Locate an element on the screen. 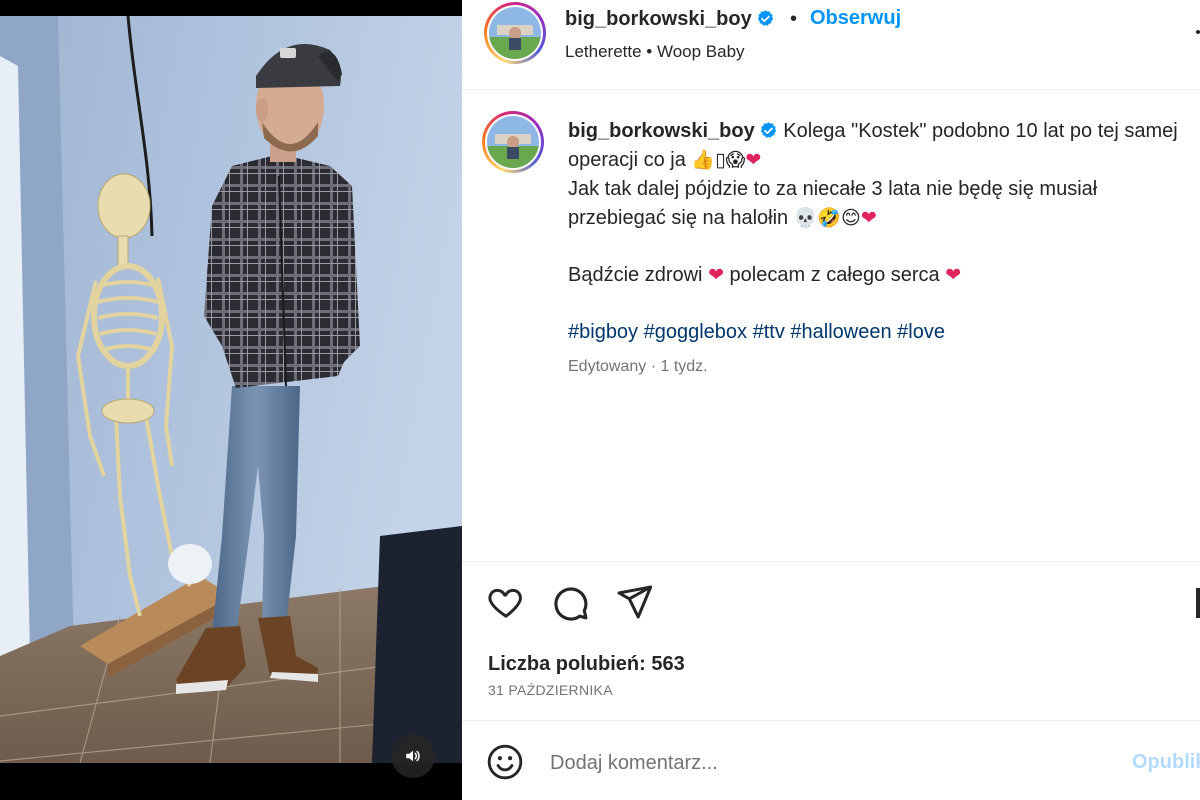 The image size is (1200, 800). publish-comment-button: Opublikuj is located at coordinates (1166, 762).